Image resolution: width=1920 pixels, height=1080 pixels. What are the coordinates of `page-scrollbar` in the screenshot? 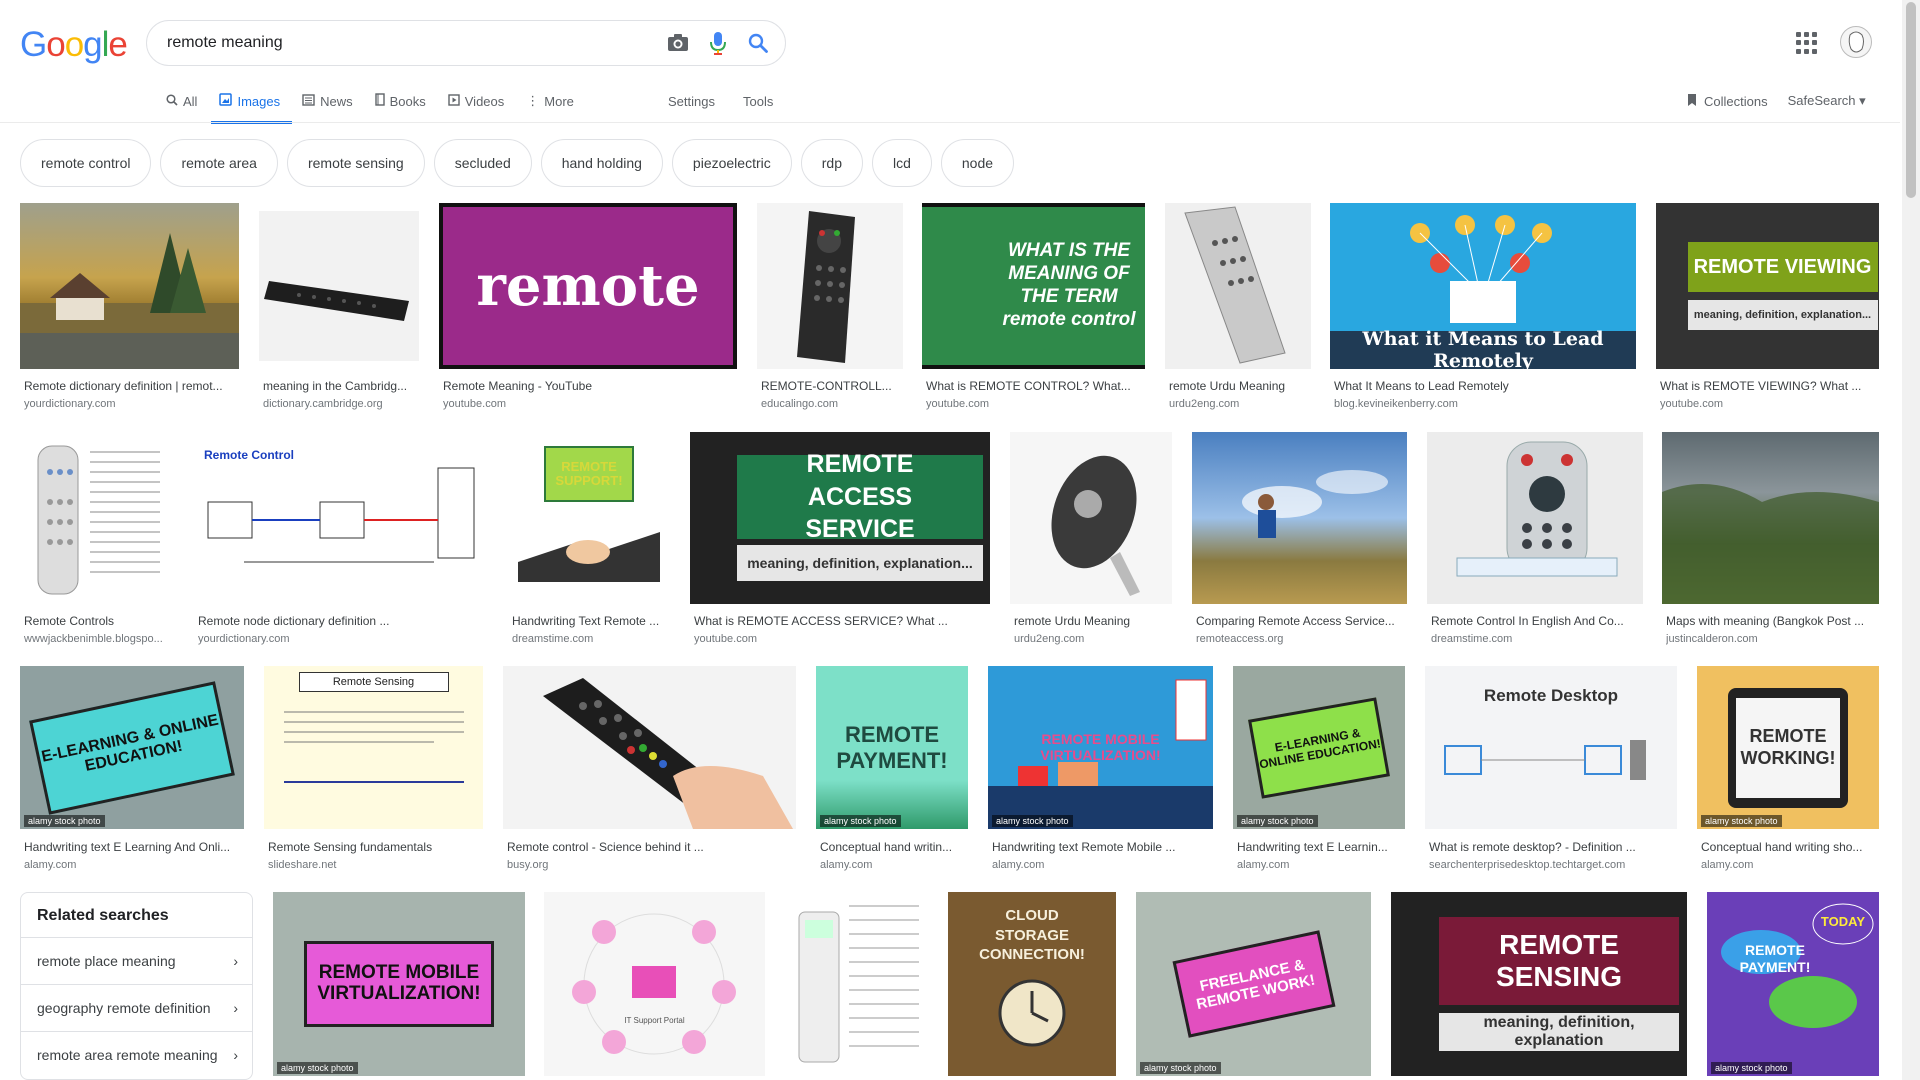 It's located at (1911, 540).